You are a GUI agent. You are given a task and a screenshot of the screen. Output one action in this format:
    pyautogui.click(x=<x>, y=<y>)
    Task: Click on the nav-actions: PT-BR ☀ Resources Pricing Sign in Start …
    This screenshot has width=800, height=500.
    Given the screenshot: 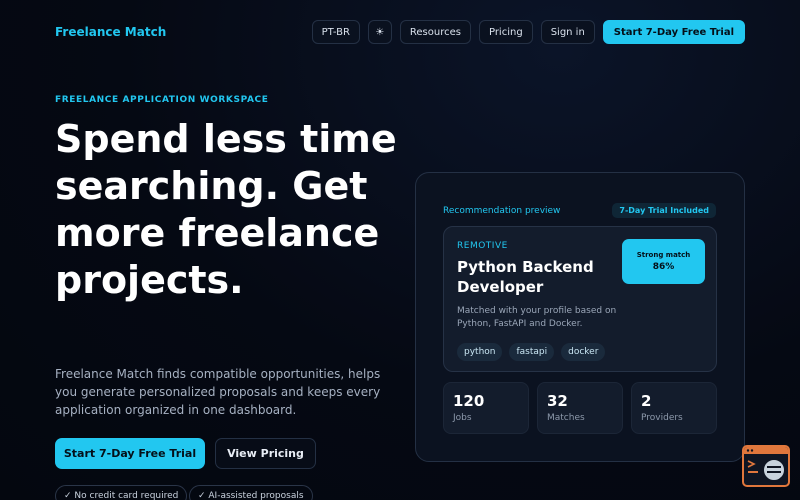 What is the action you would take?
    pyautogui.click(x=528, y=32)
    